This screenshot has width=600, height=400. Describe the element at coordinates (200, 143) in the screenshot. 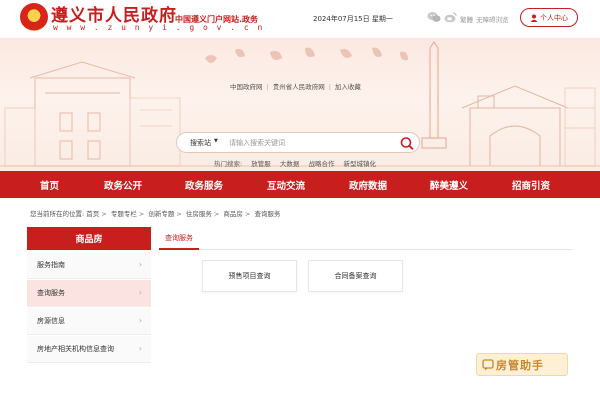

I see `search-scope-select: 搜索站` at that location.